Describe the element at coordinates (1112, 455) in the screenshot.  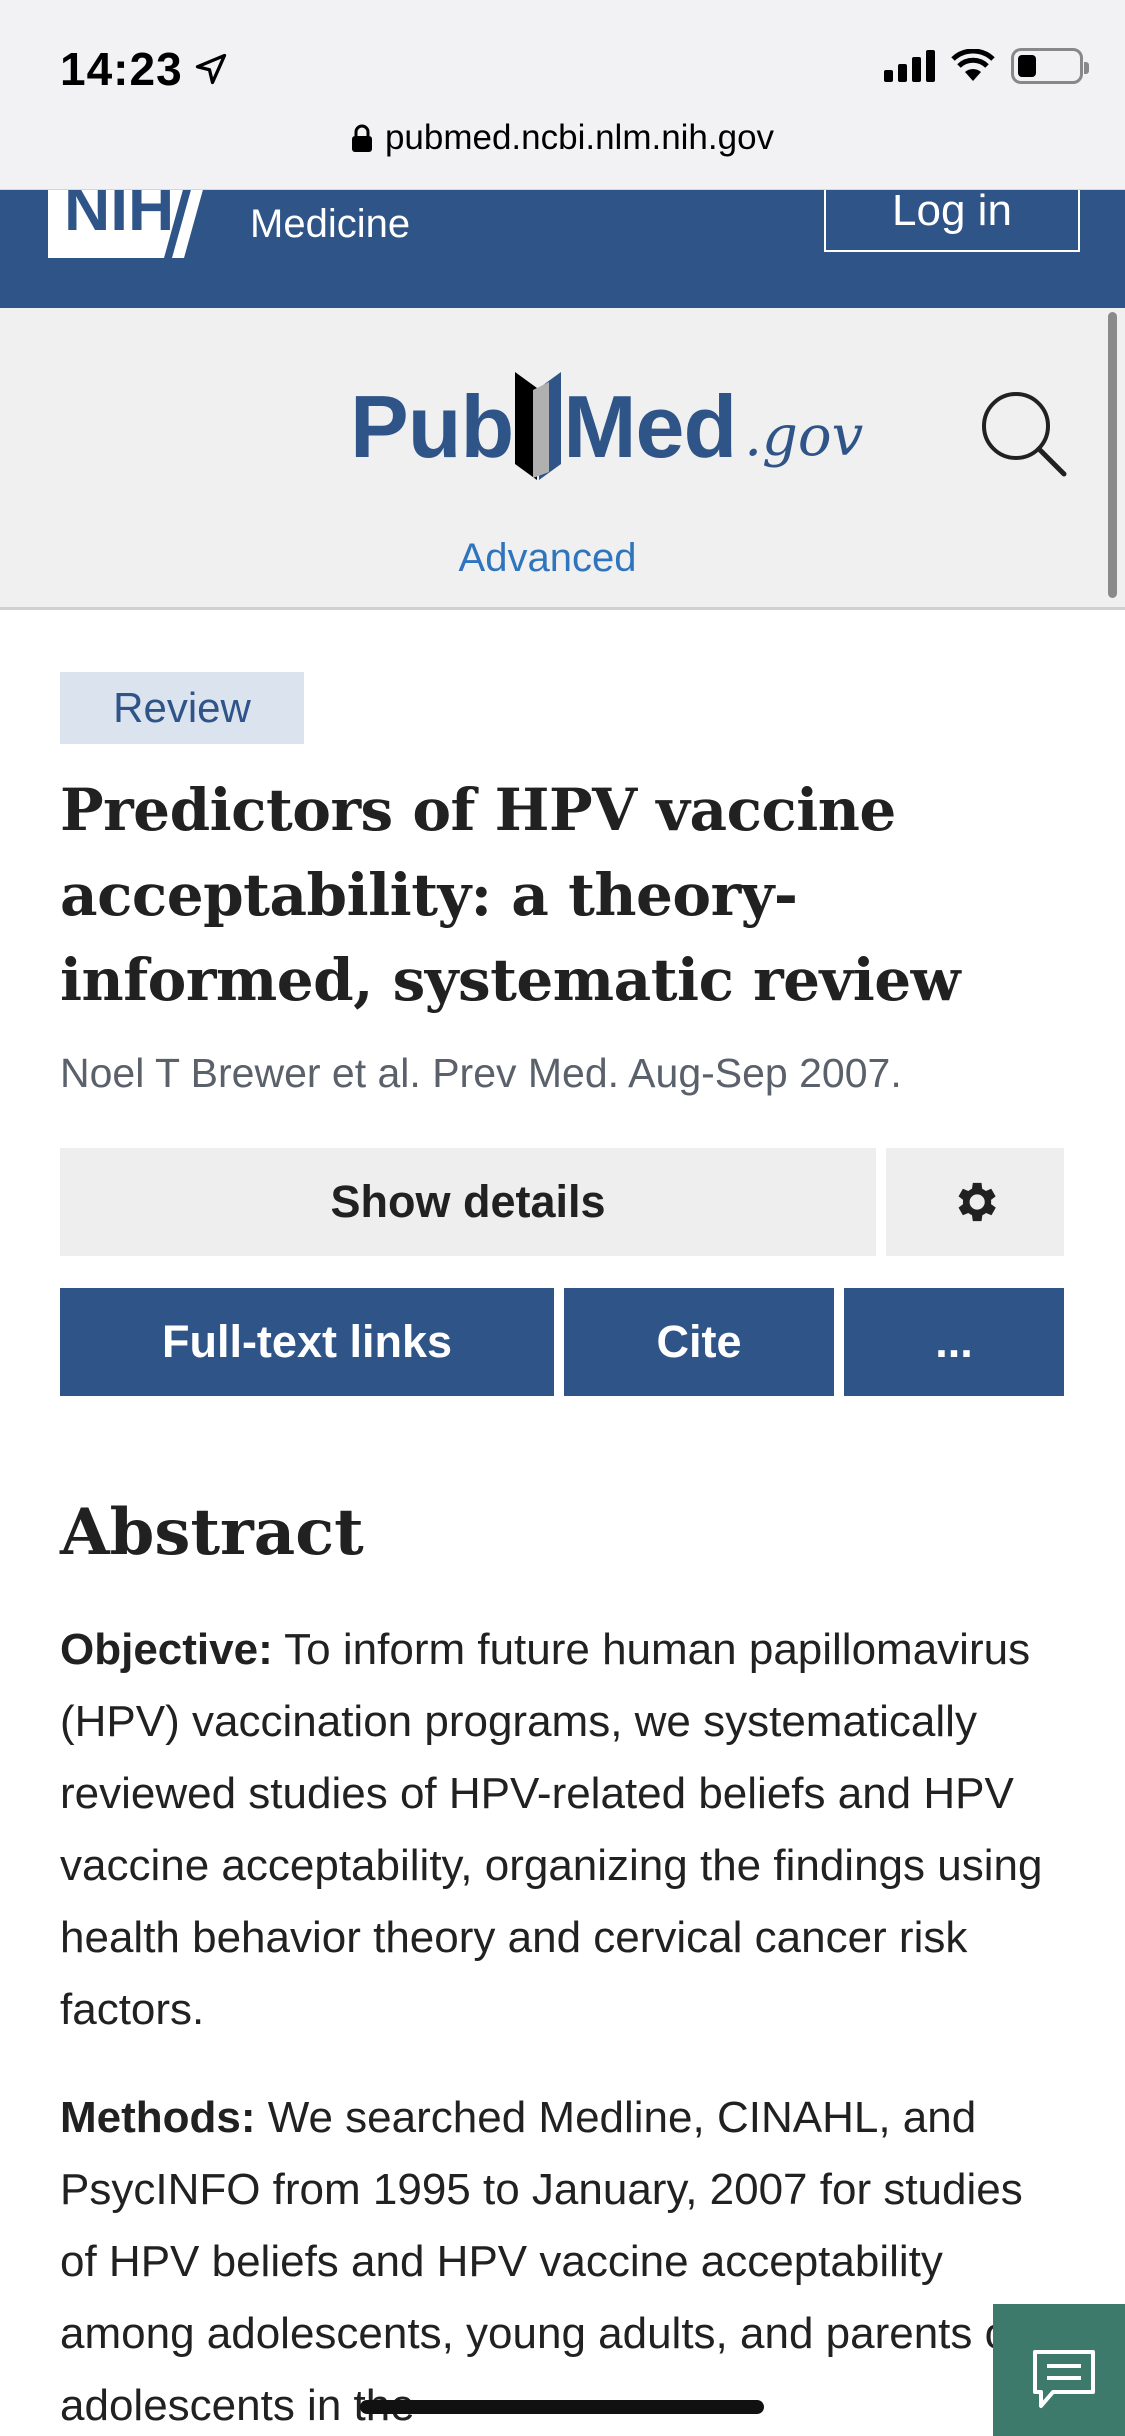
I see `scrollbar` at that location.